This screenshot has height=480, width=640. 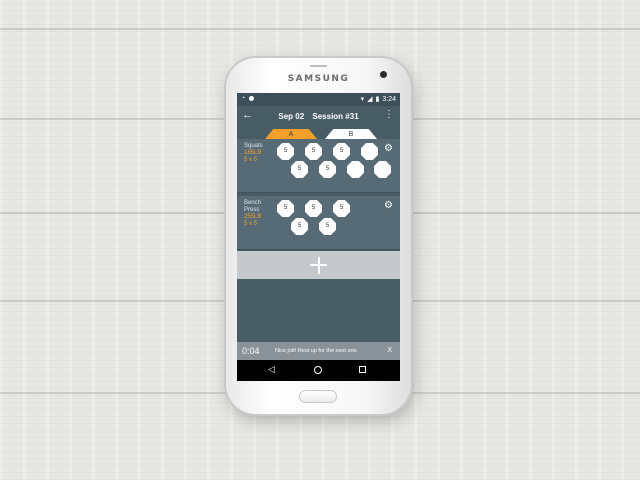 What do you see at coordinates (362, 369) in the screenshot?
I see `square-recent-icon` at bounding box center [362, 369].